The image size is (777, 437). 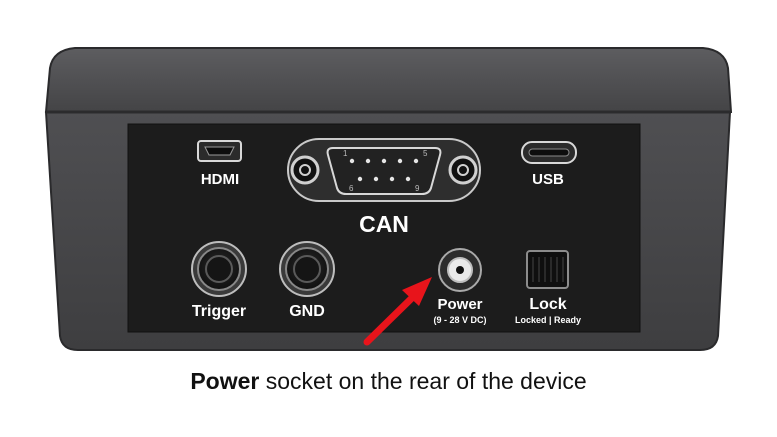 I want to click on power-label: Power, so click(x=459, y=304).